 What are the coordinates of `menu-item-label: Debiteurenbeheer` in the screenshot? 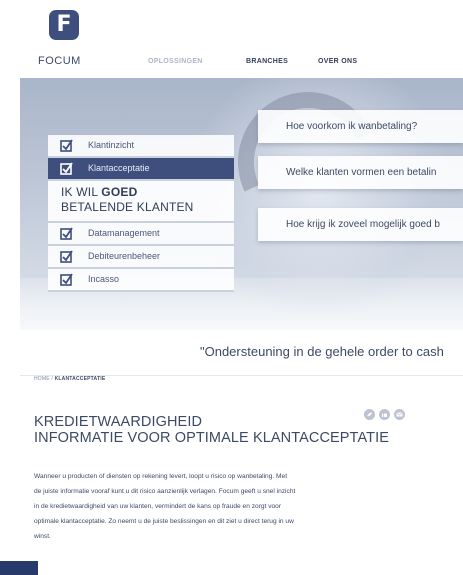 It's located at (124, 256).